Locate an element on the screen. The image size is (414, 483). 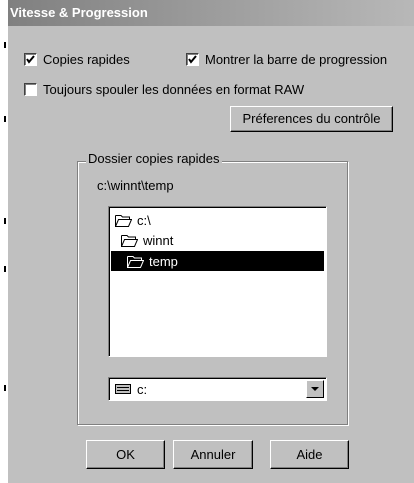
list-item-selected: temp is located at coordinates (217, 261).